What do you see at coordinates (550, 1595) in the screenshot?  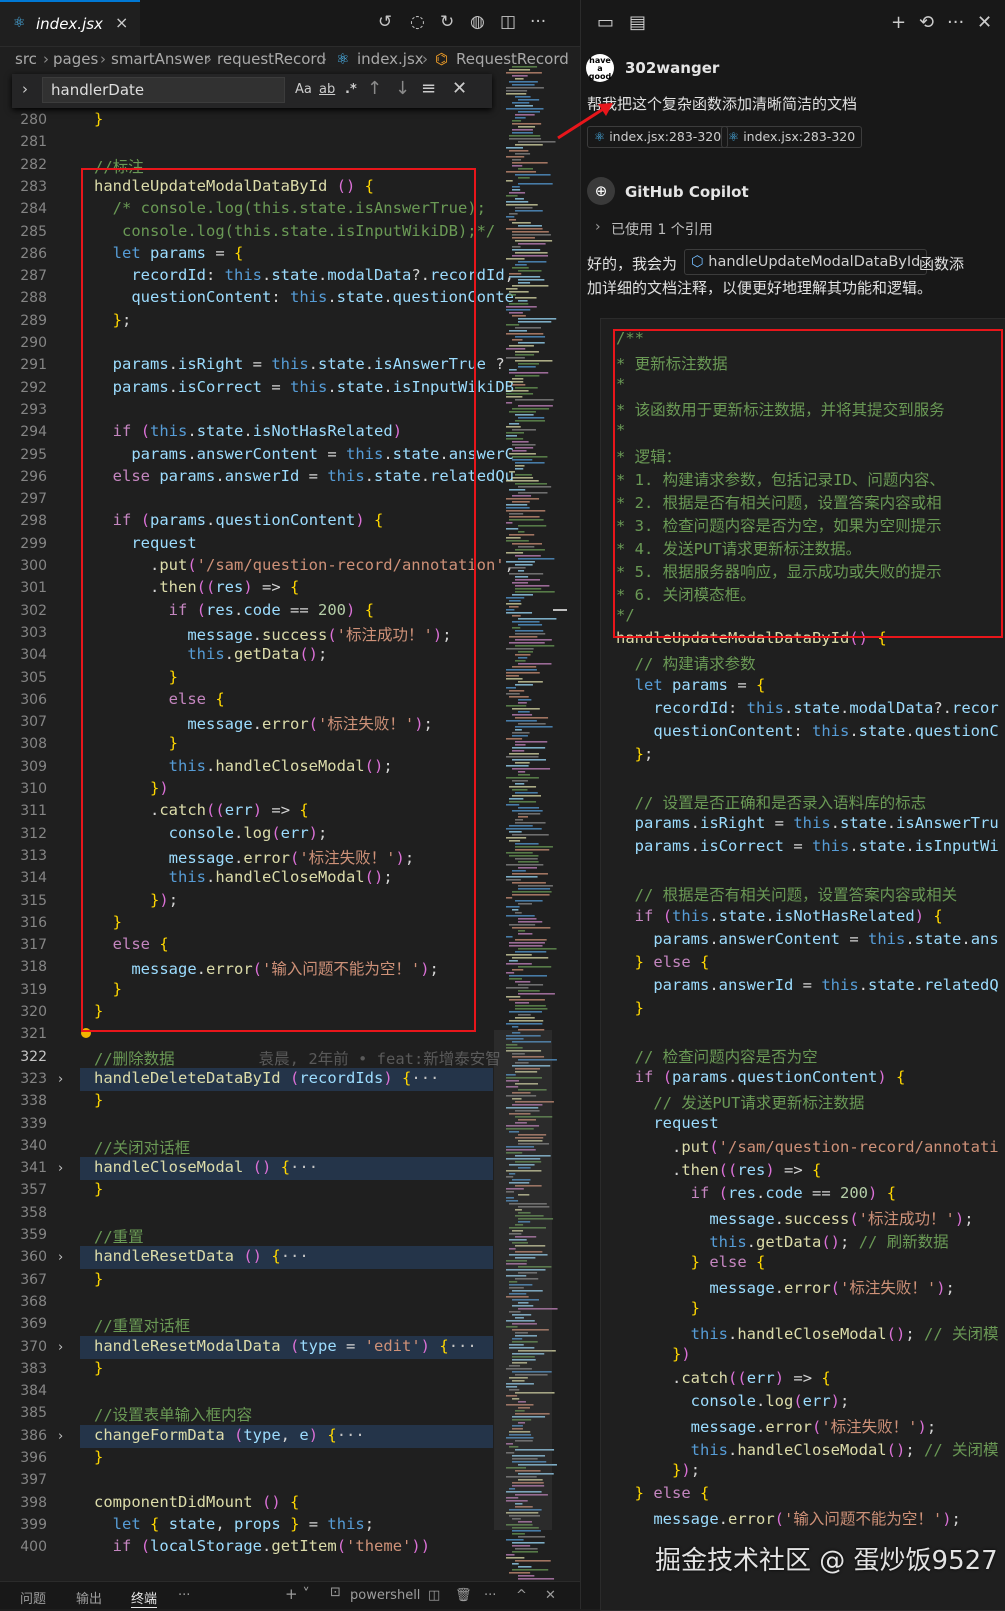 I see `close-panel-icon: ✕` at bounding box center [550, 1595].